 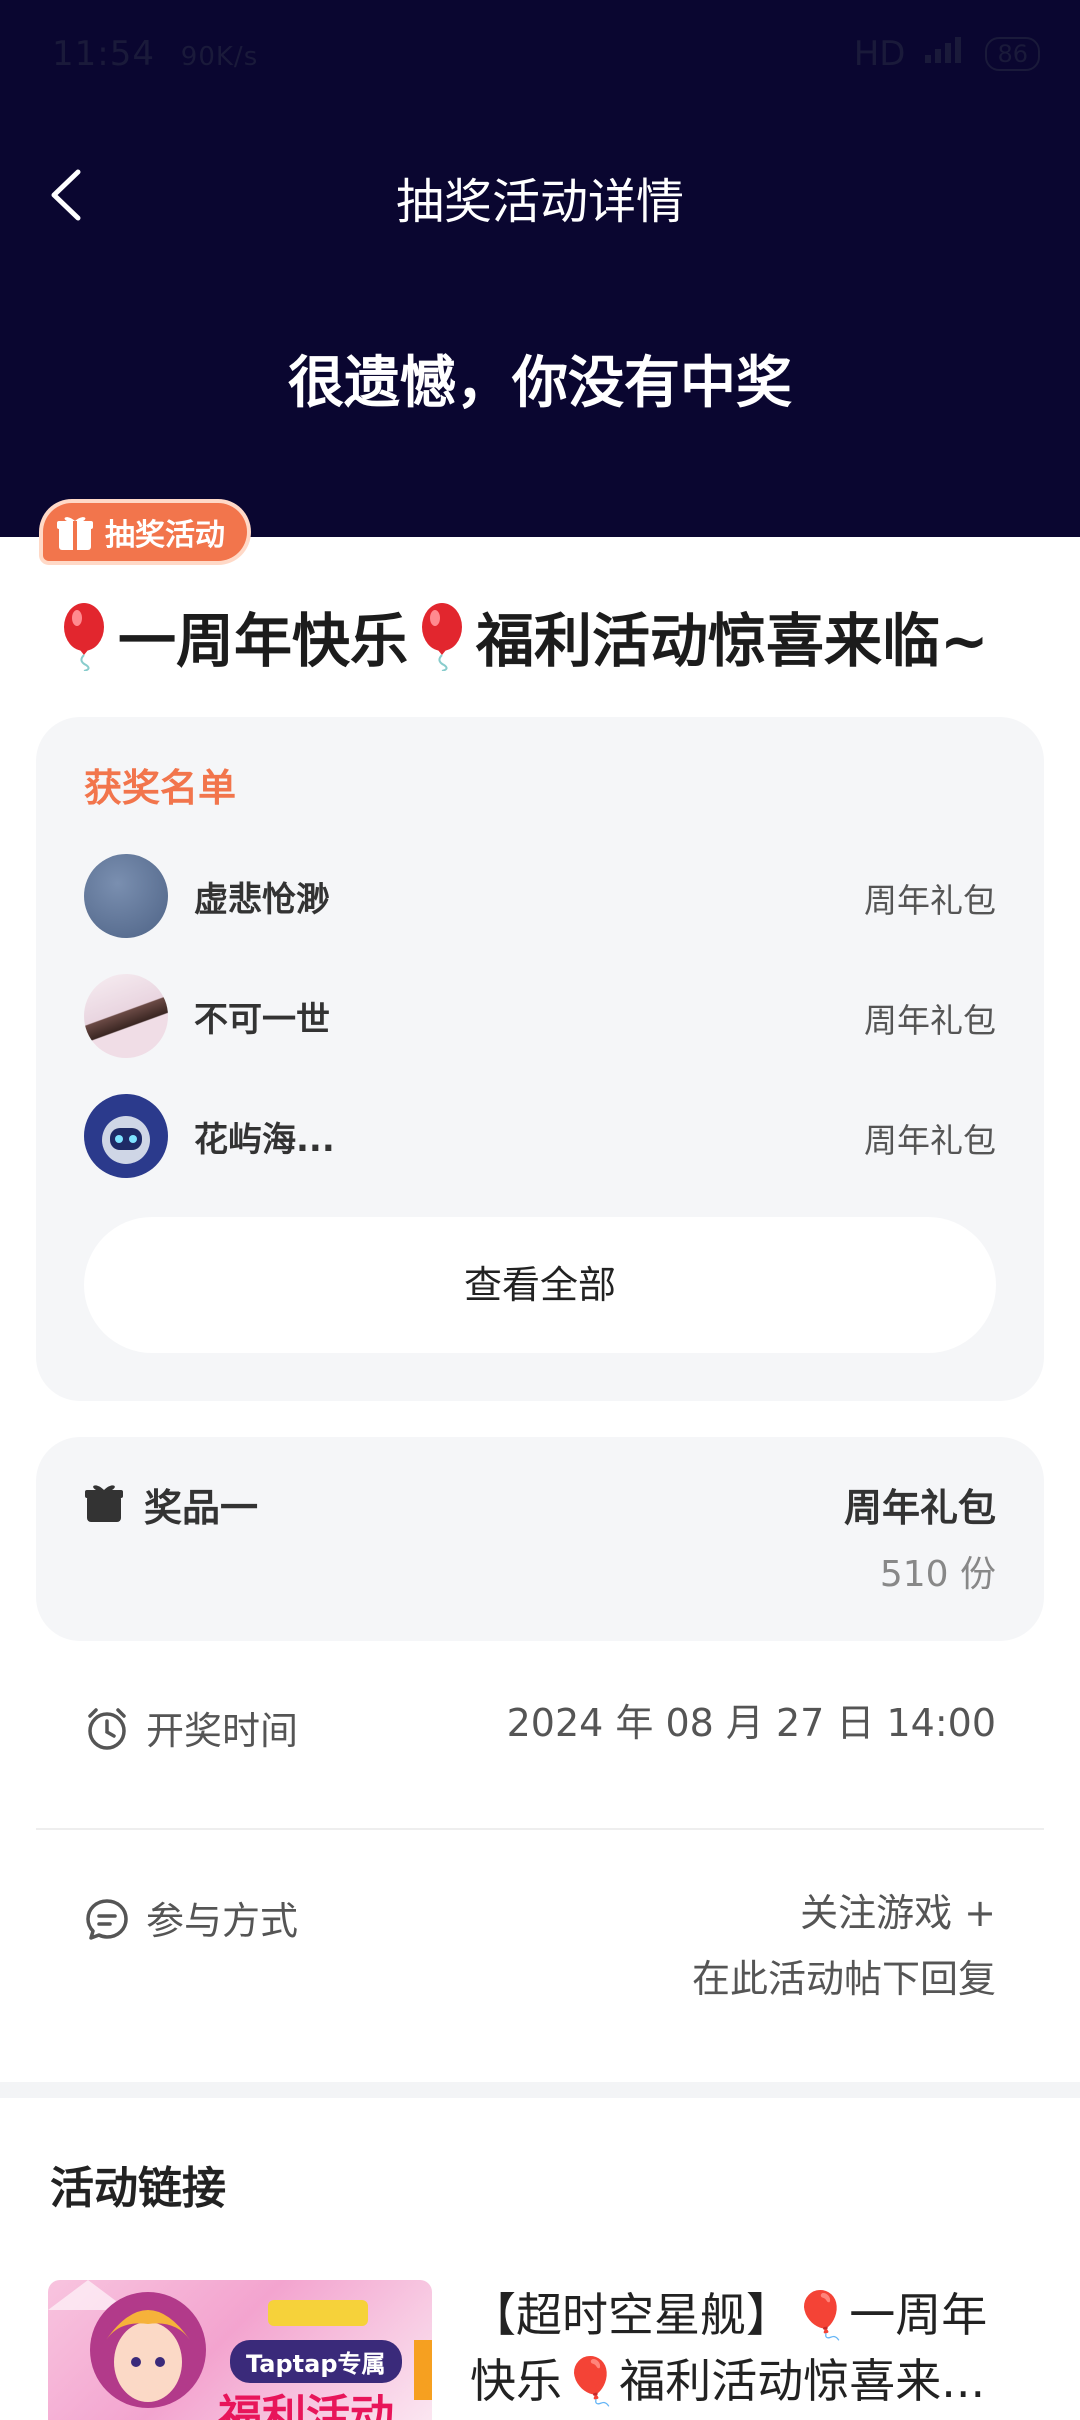 I want to click on post-title-part1: 一周年快乐, so click(x=263, y=641).